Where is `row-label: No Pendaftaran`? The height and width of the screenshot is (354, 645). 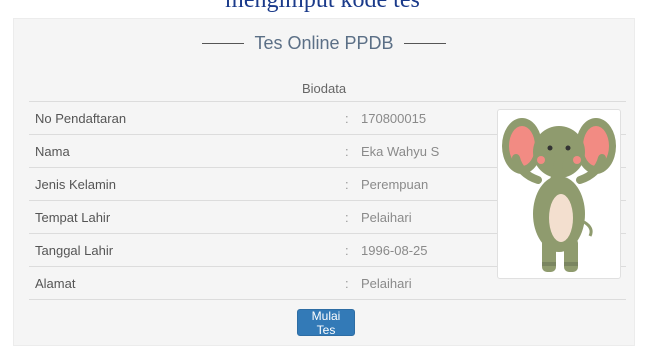 row-label: No Pendaftaran is located at coordinates (81, 118).